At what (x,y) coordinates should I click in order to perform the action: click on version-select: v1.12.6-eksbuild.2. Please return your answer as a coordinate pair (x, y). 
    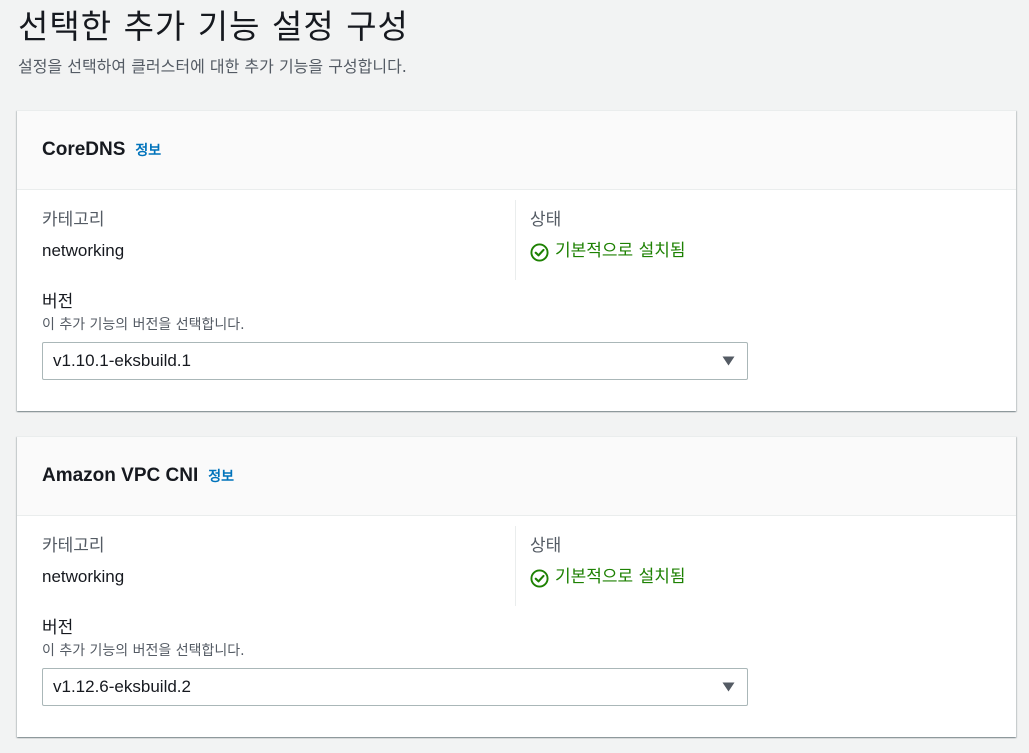
    Looking at the image, I should click on (395, 687).